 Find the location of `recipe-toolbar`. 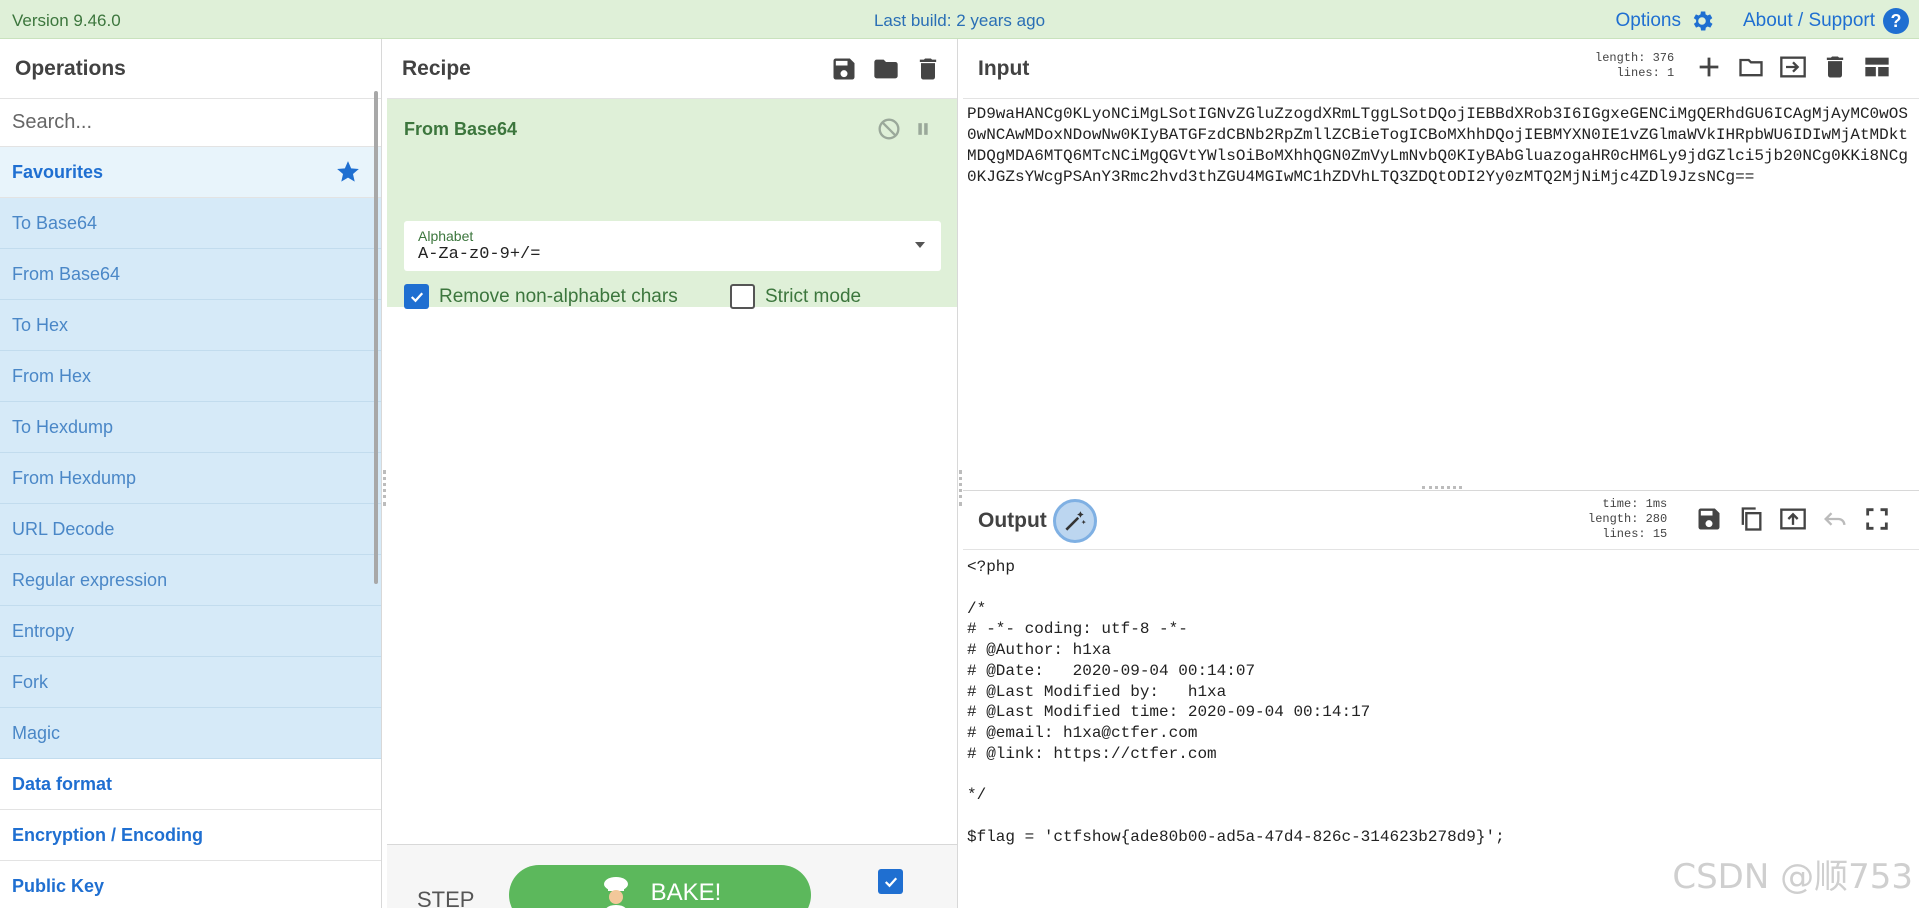

recipe-toolbar is located at coordinates (886, 69).